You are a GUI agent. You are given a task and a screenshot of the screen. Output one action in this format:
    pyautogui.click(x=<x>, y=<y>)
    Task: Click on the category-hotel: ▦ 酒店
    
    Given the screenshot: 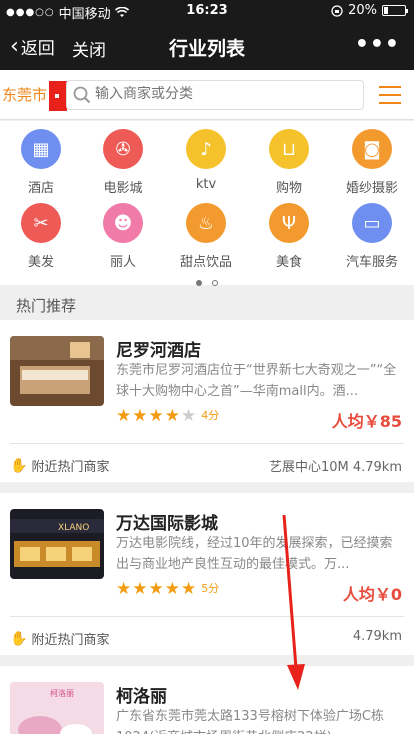 What is the action you would take?
    pyautogui.click(x=41, y=162)
    